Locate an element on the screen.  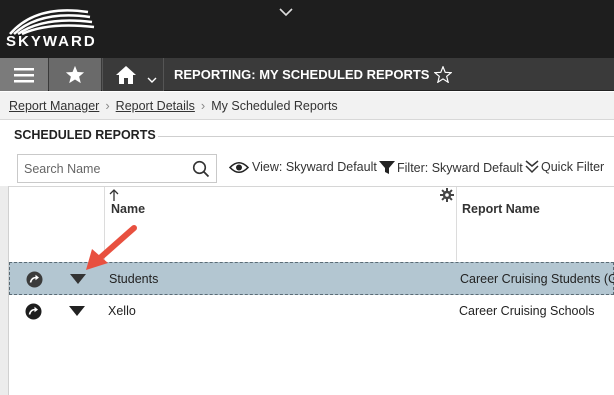
page-title: REPORTING: MY SCHEDULED REPORTS is located at coordinates (313, 74).